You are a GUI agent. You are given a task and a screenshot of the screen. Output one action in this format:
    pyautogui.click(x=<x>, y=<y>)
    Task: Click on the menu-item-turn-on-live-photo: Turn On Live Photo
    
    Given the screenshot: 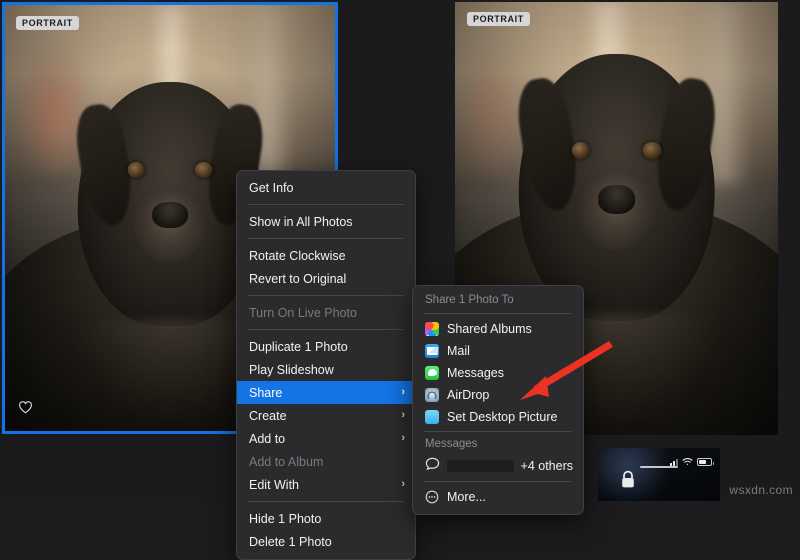 What is the action you would take?
    pyautogui.click(x=326, y=312)
    